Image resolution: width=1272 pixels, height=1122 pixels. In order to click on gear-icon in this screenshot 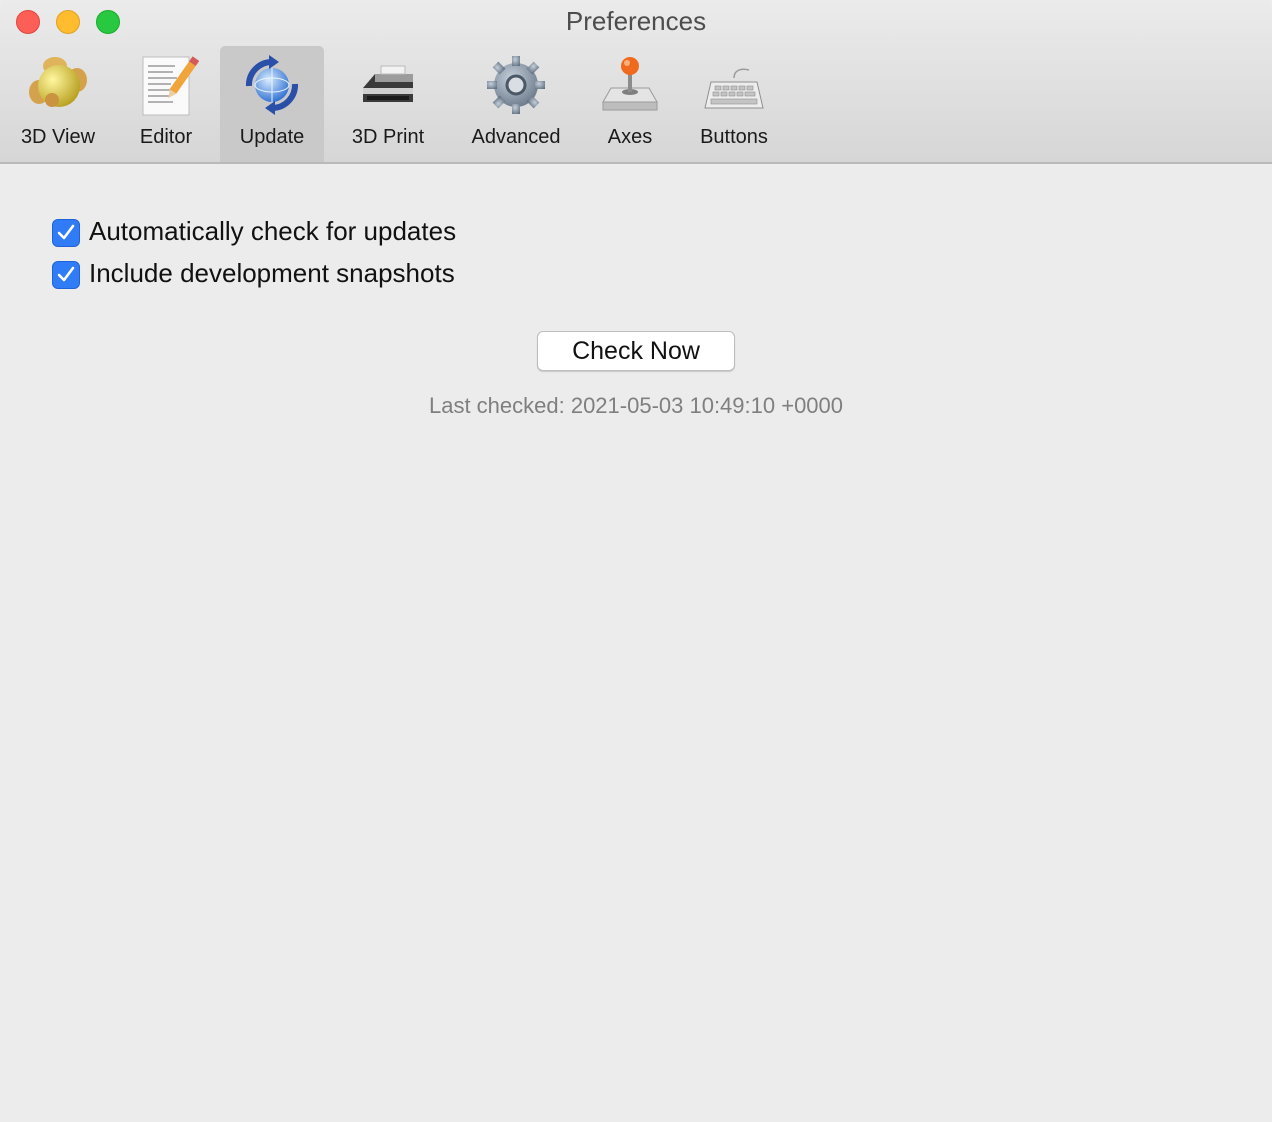, I will do `click(516, 85)`.